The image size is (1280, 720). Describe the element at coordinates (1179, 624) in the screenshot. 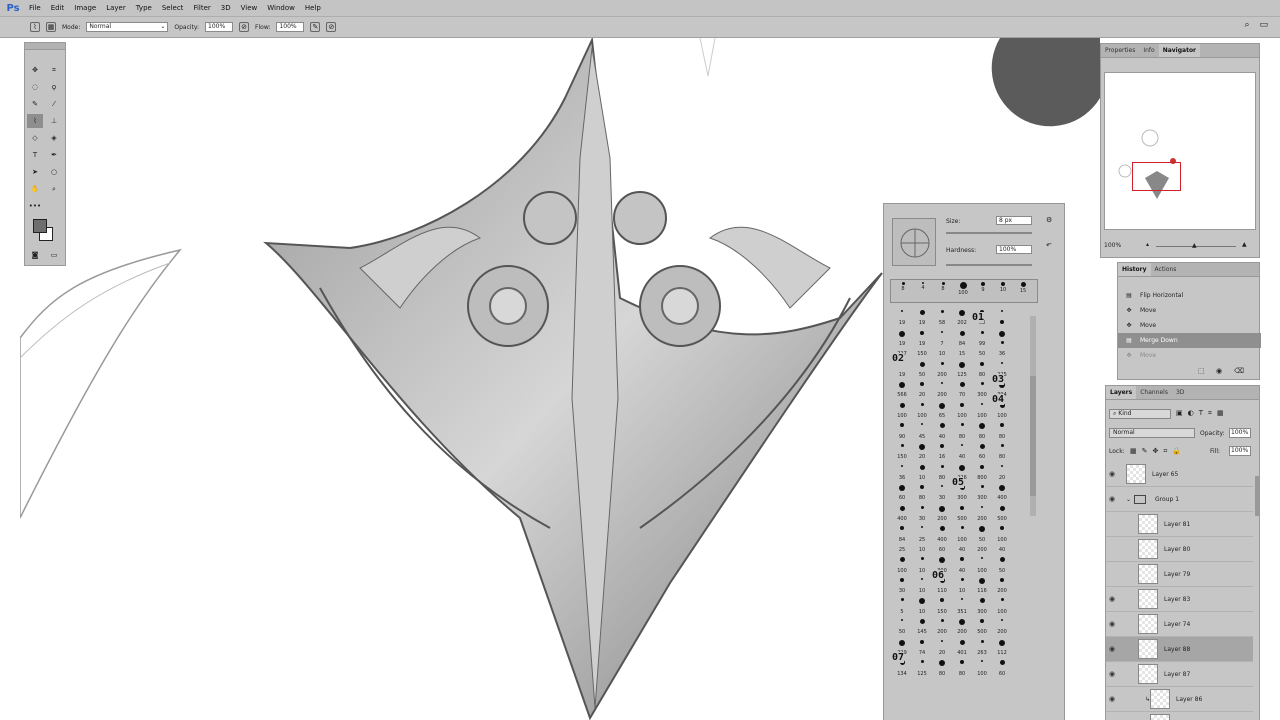

I see `layer-row: ◉ Layer 74` at that location.